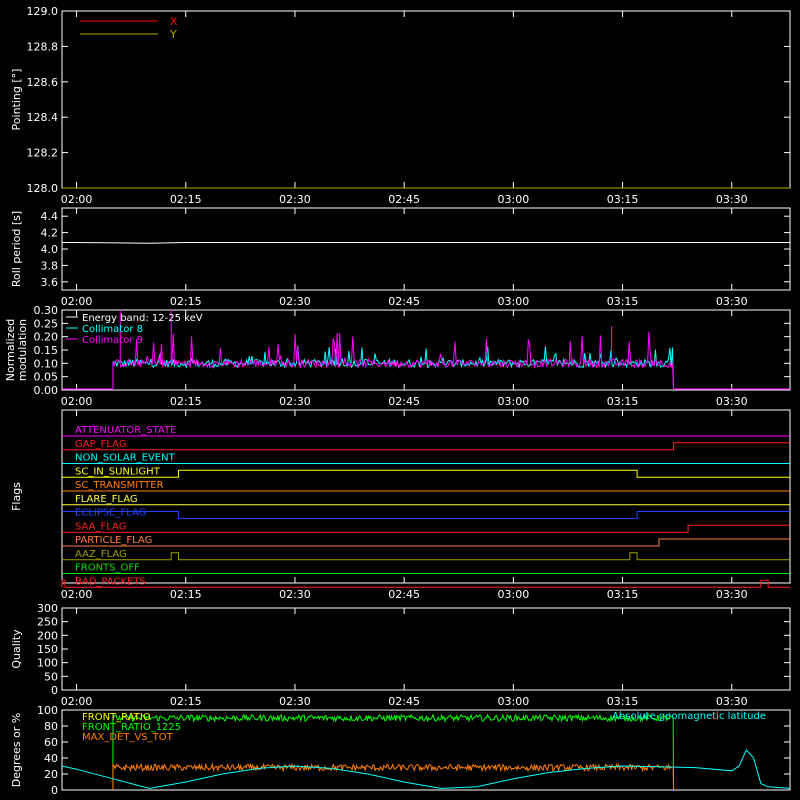  I want to click on y-tick-label: 0.25, so click(46, 323).